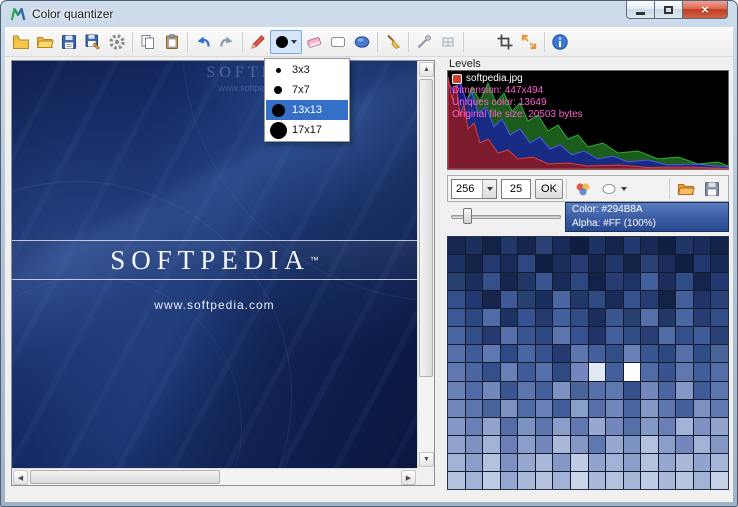 The height and width of the screenshot is (507, 738). What do you see at coordinates (489, 188) in the screenshot?
I see `combo-arrow` at bounding box center [489, 188].